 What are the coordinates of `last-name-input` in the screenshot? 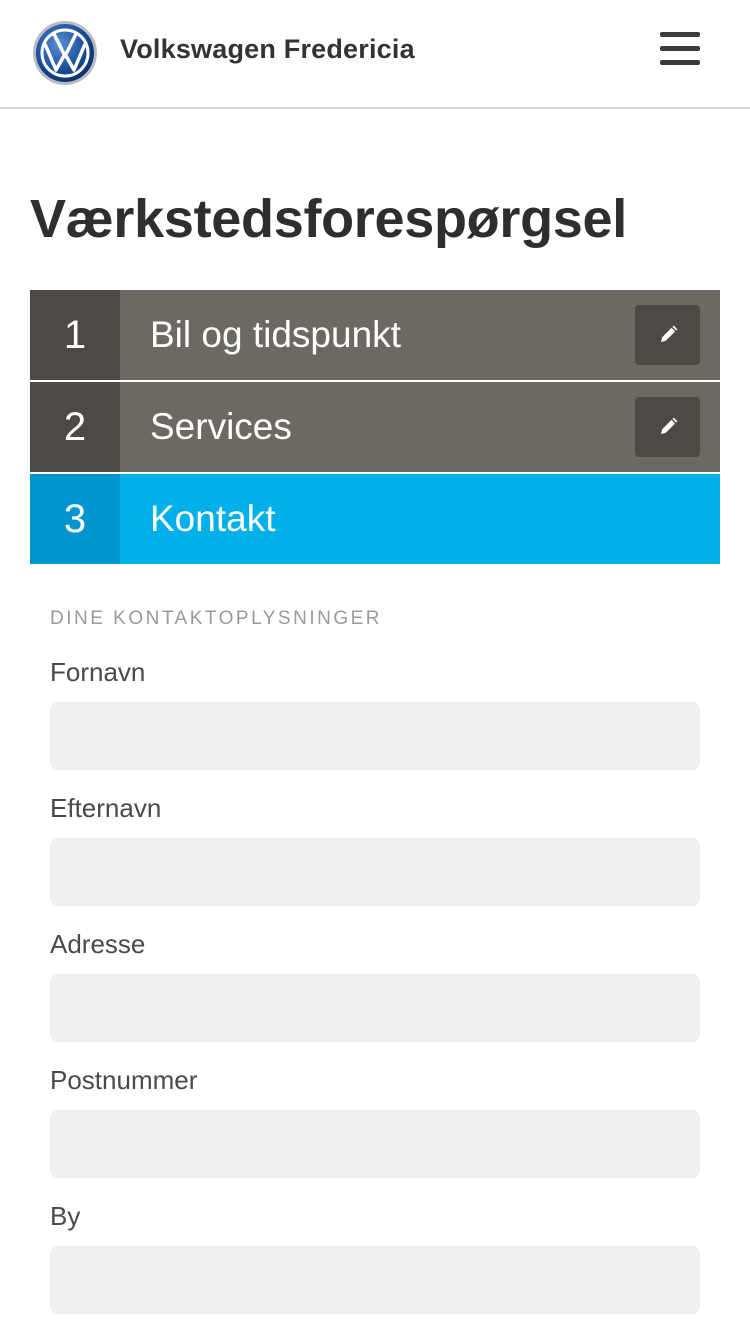 It's located at (375, 872).